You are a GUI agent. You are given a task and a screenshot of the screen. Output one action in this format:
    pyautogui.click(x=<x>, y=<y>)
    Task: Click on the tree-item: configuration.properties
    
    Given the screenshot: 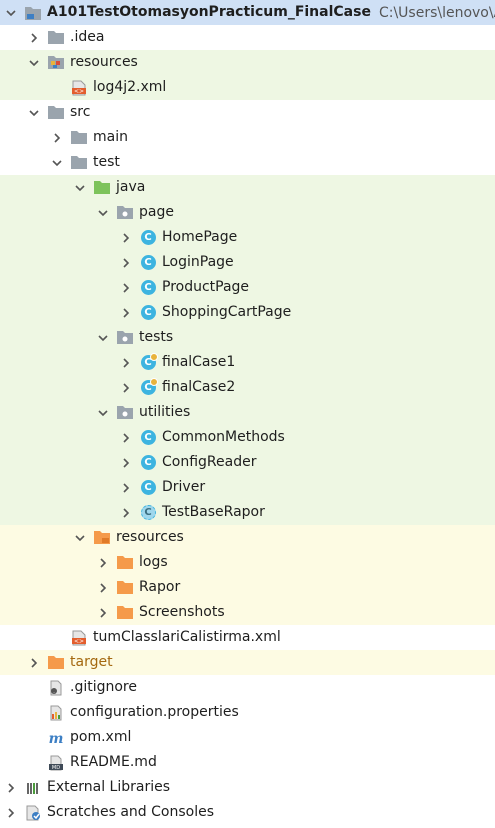 What is the action you would take?
    pyautogui.click(x=247, y=712)
    